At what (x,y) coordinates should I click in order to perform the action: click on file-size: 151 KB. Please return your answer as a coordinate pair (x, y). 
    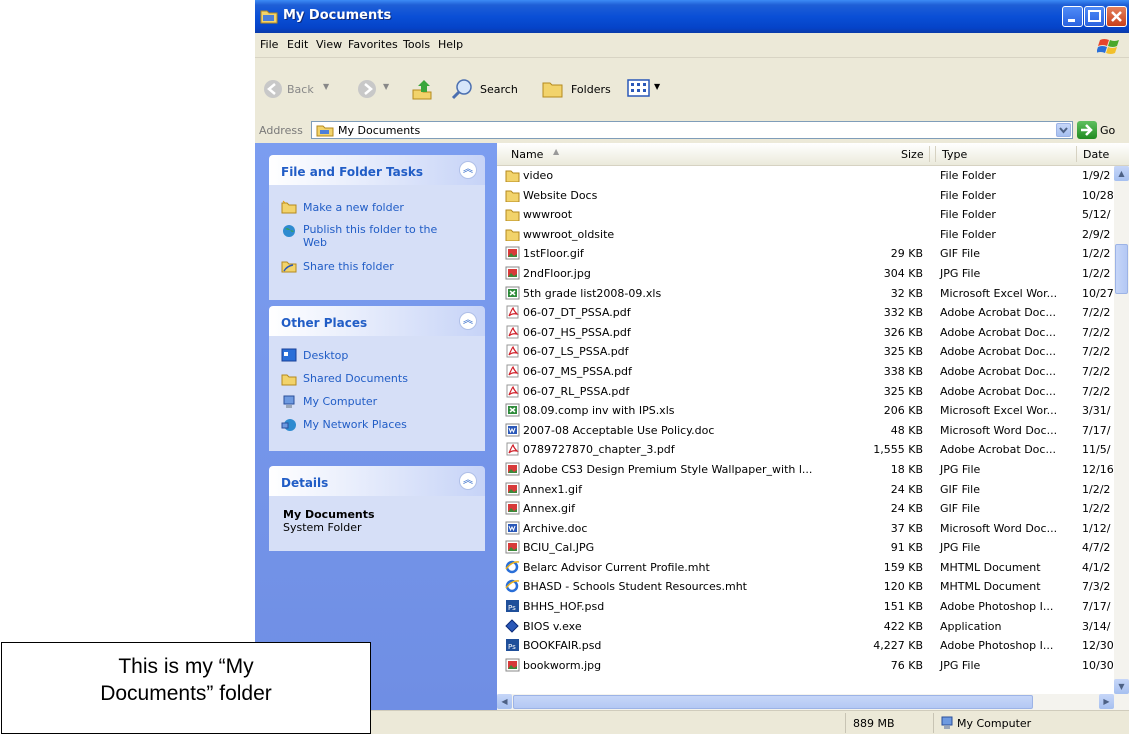
    Looking at the image, I should click on (903, 607).